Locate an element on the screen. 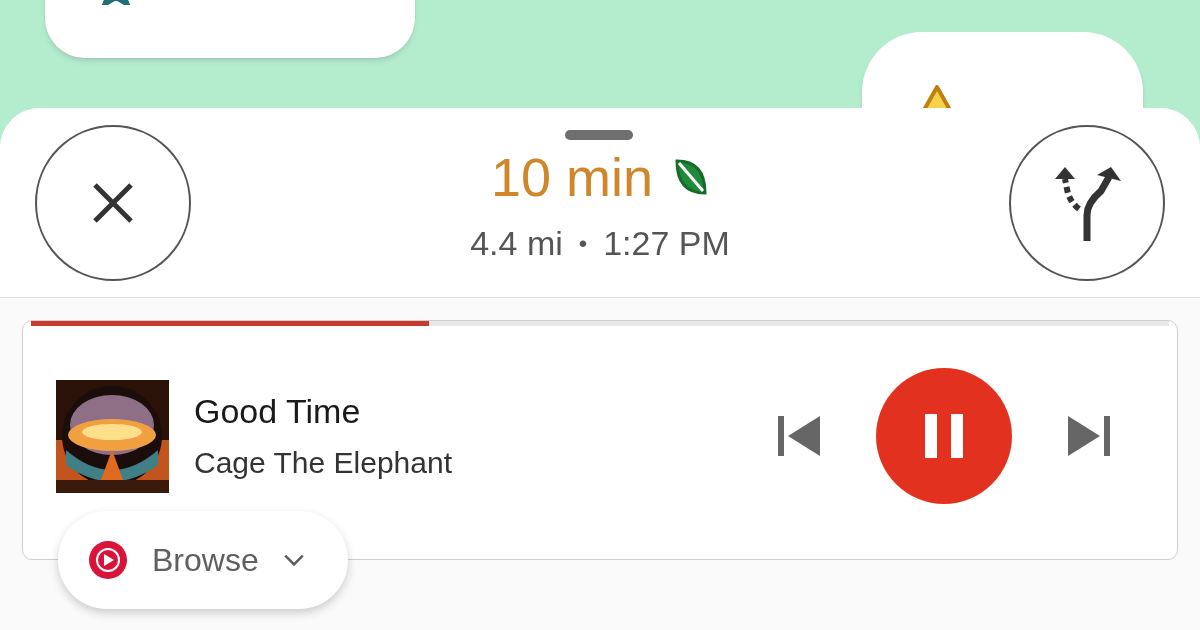 The height and width of the screenshot is (630, 1200). arrival-time: 1:27 PM is located at coordinates (666, 243).